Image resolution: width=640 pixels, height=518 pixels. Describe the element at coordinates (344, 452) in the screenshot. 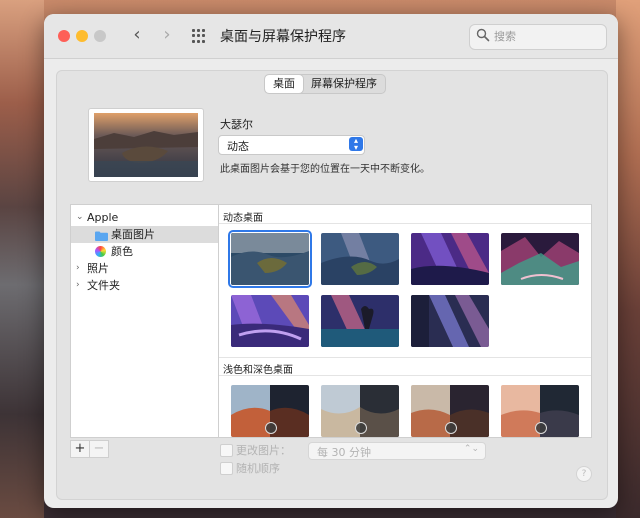

I see `change-interval-value: 每 30 分钟` at that location.